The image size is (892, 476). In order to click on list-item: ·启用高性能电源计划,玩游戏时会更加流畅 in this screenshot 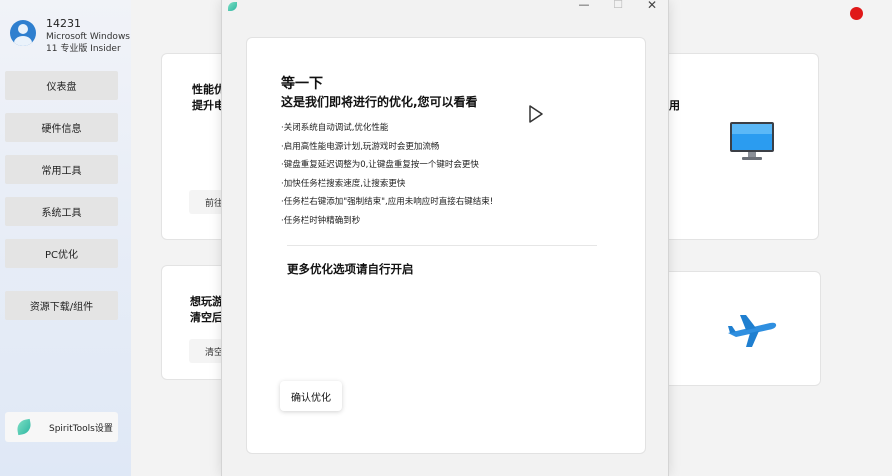, I will do `click(360, 146)`.